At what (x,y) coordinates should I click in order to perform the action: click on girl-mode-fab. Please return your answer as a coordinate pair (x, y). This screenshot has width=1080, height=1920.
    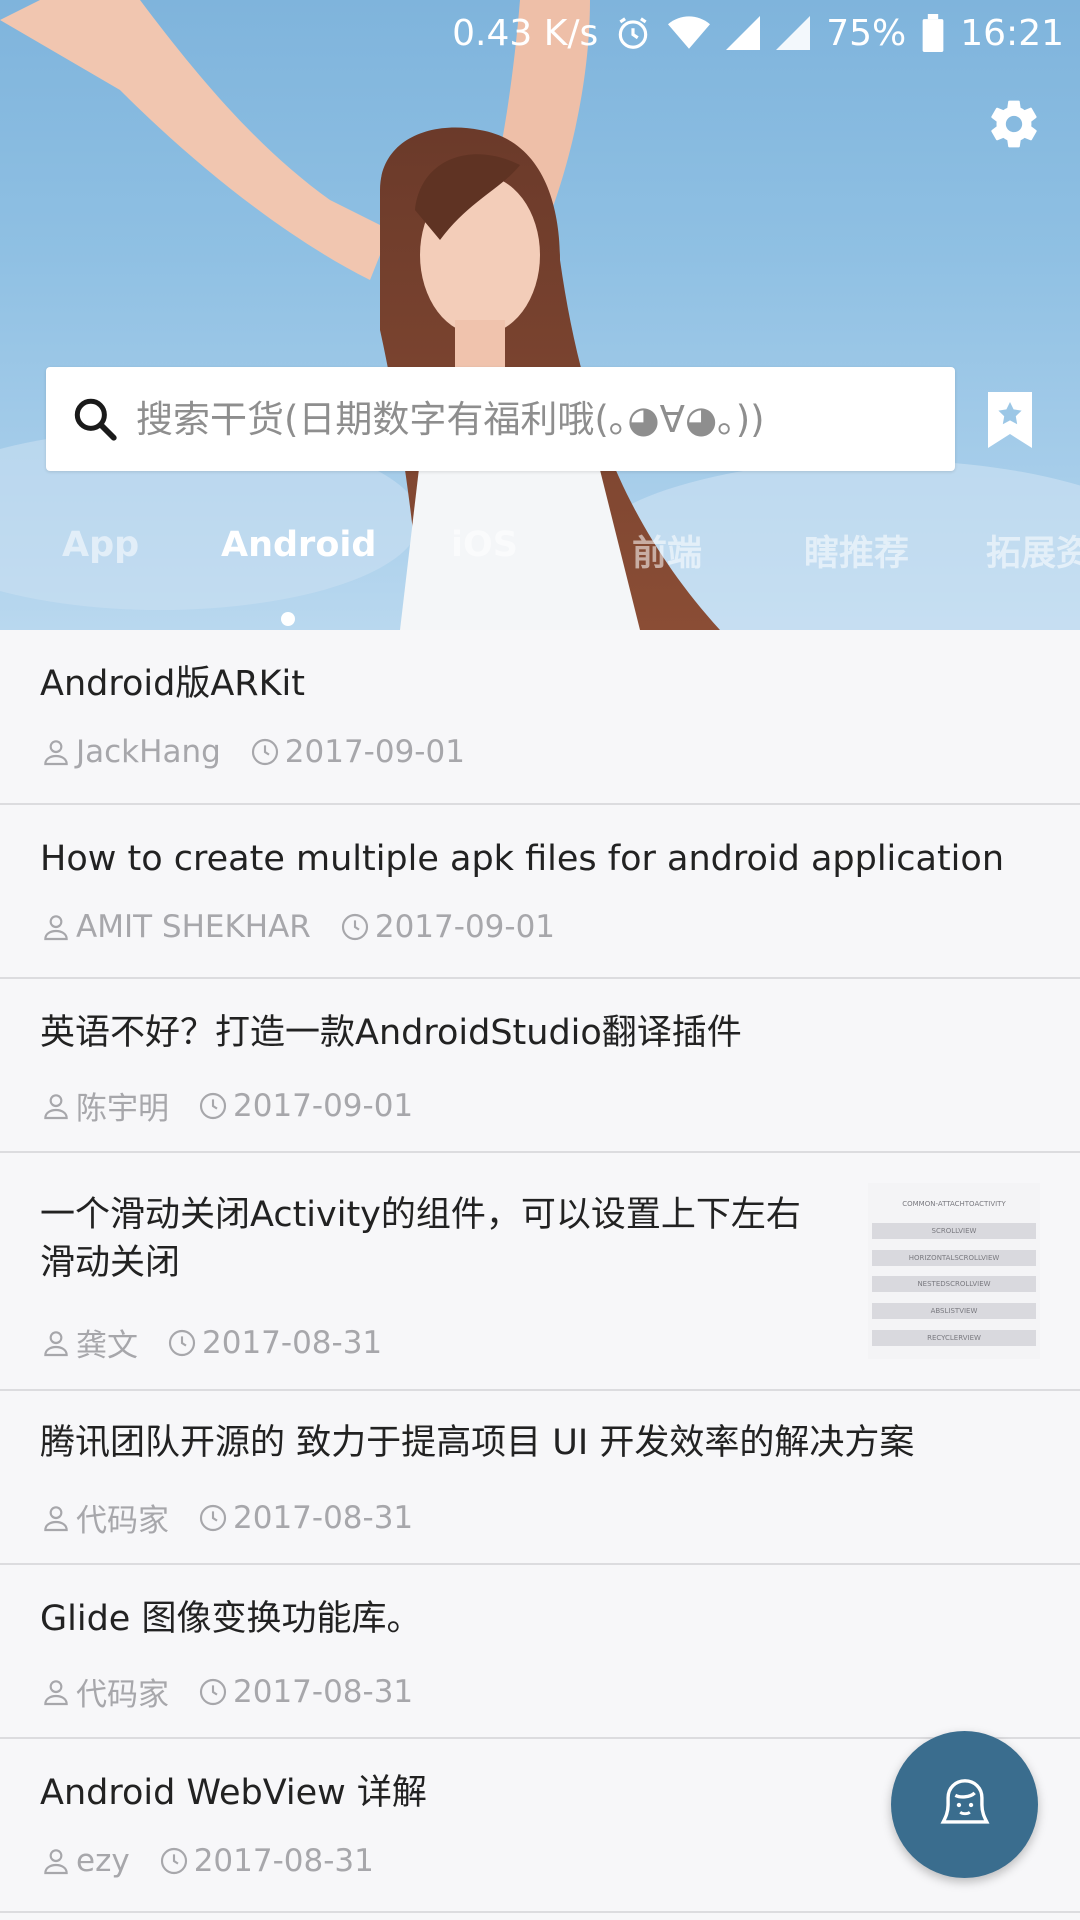
    Looking at the image, I should click on (964, 1804).